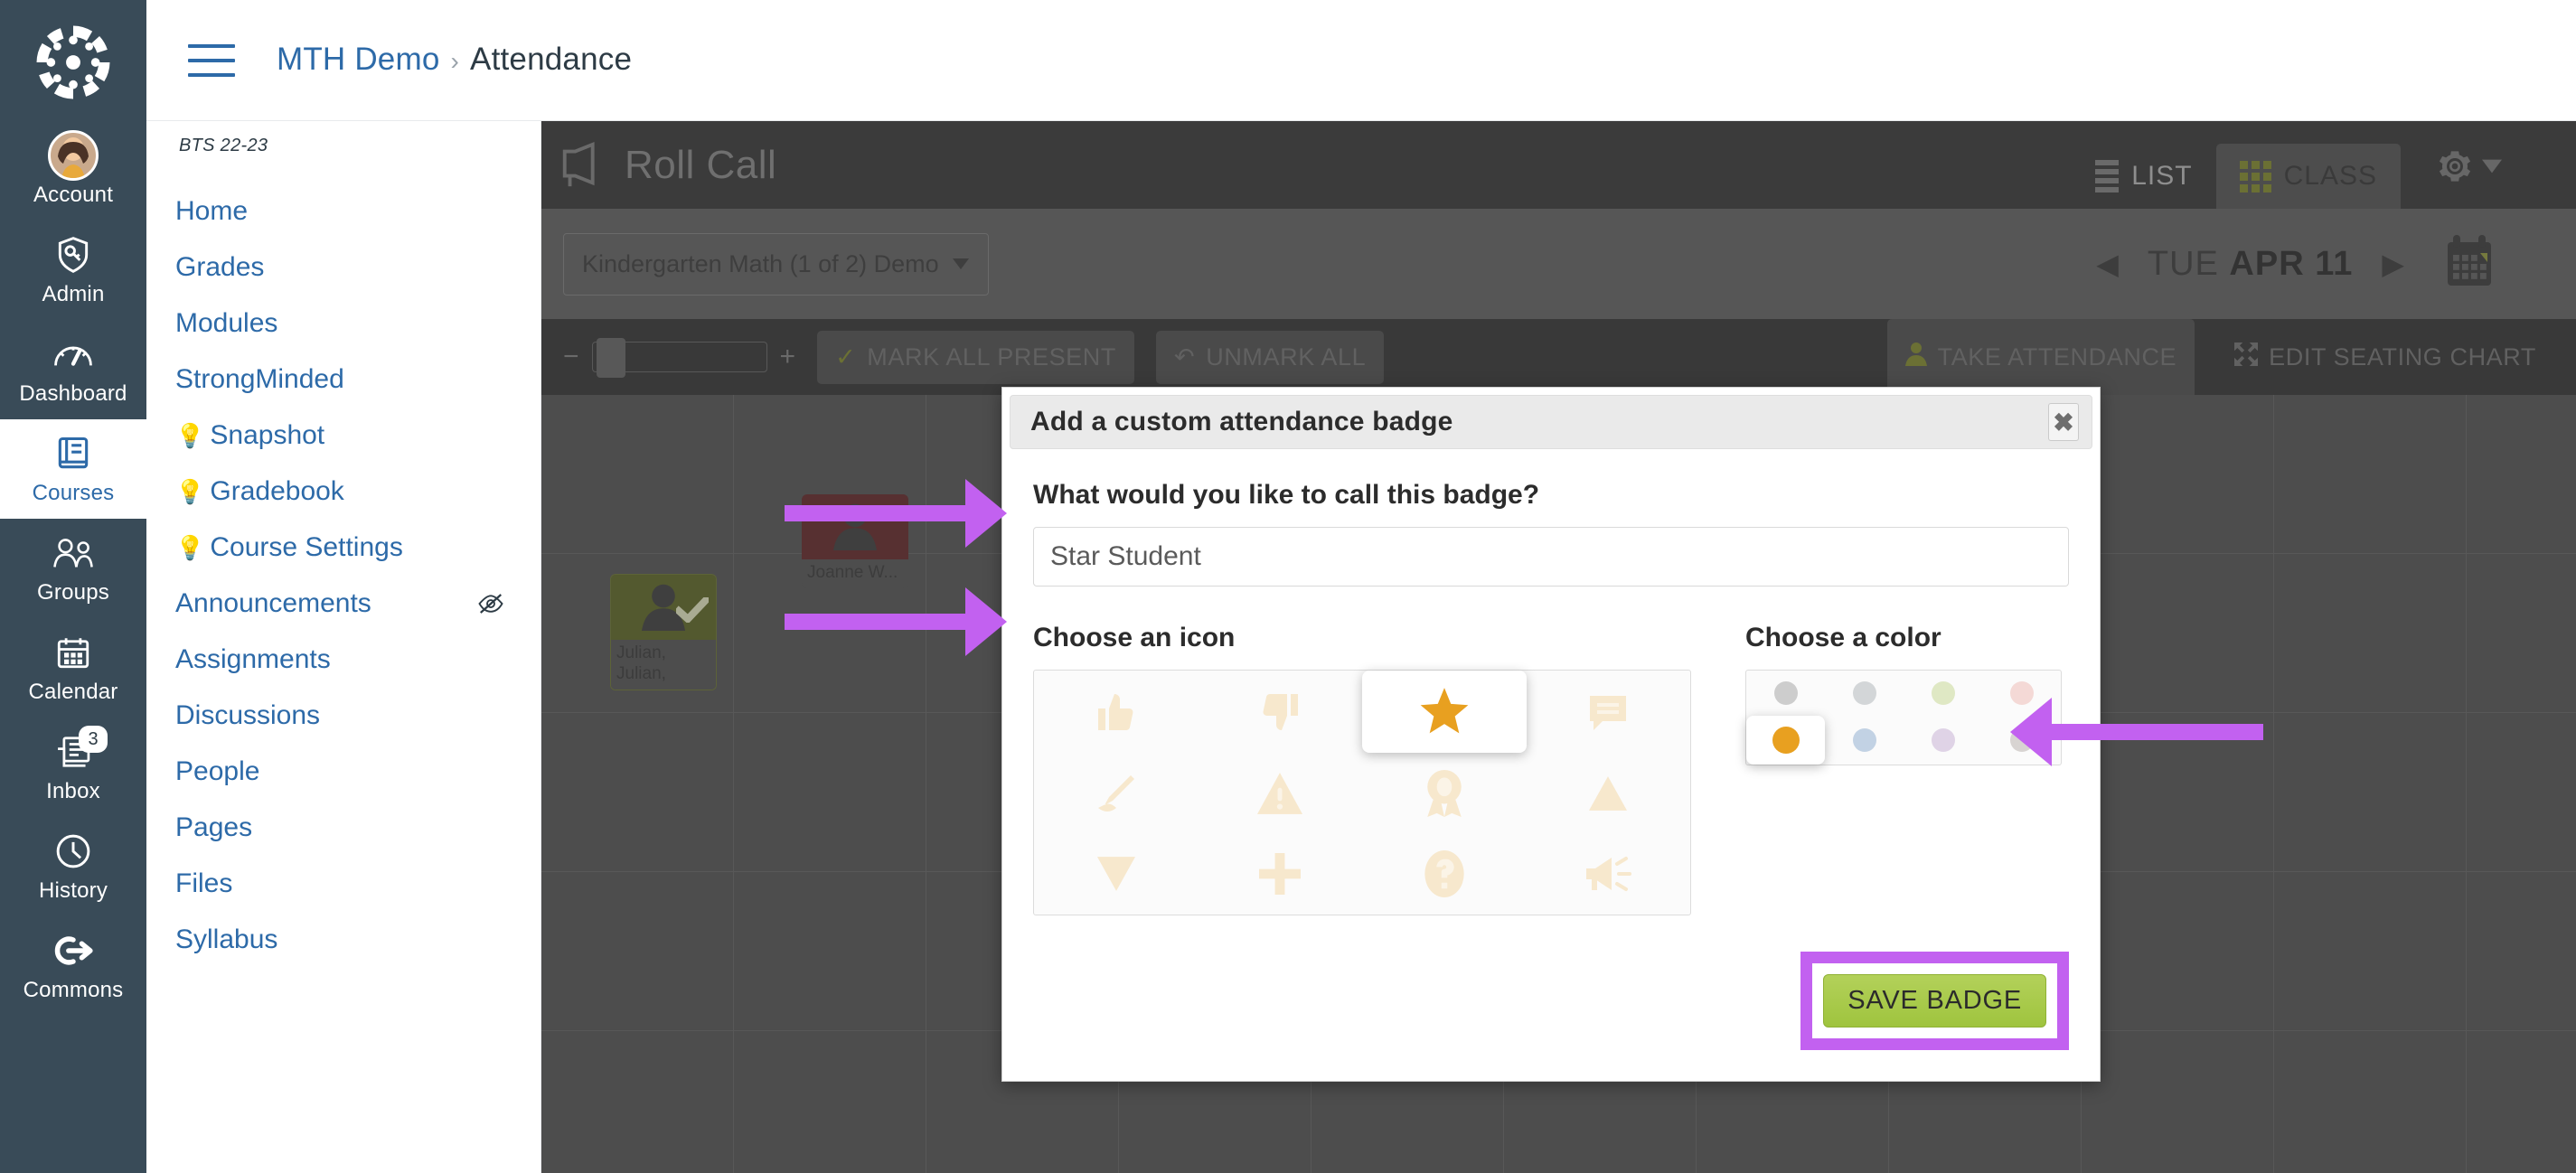  Describe the element at coordinates (212, 211) in the screenshot. I see `course-nav-label: Home` at that location.